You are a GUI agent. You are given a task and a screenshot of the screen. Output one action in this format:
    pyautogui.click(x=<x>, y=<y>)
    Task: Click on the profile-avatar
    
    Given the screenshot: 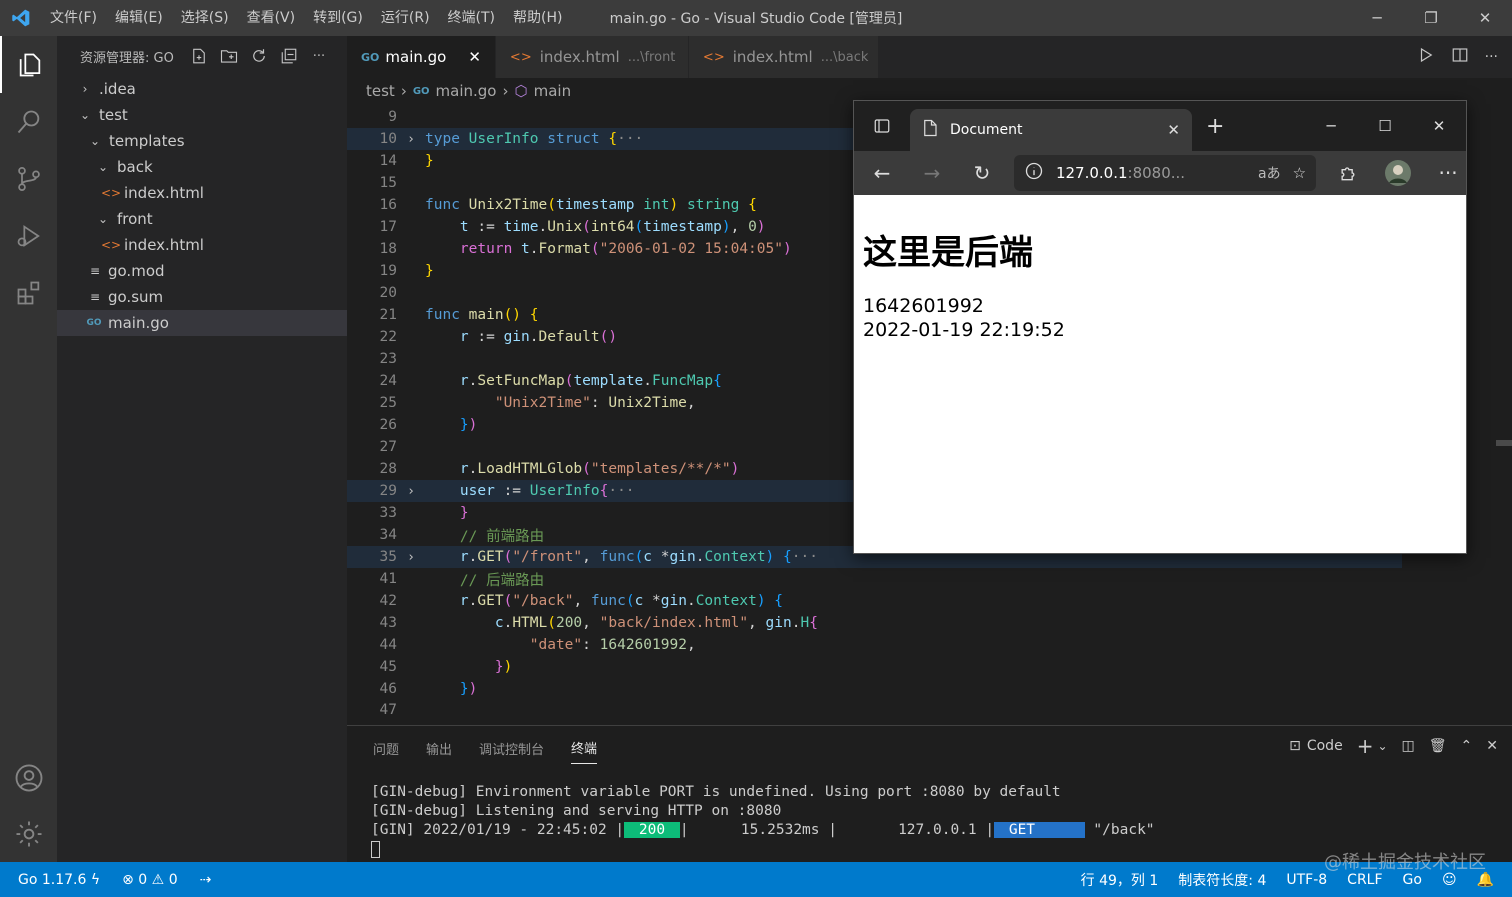 What is the action you would take?
    pyautogui.click(x=1398, y=173)
    